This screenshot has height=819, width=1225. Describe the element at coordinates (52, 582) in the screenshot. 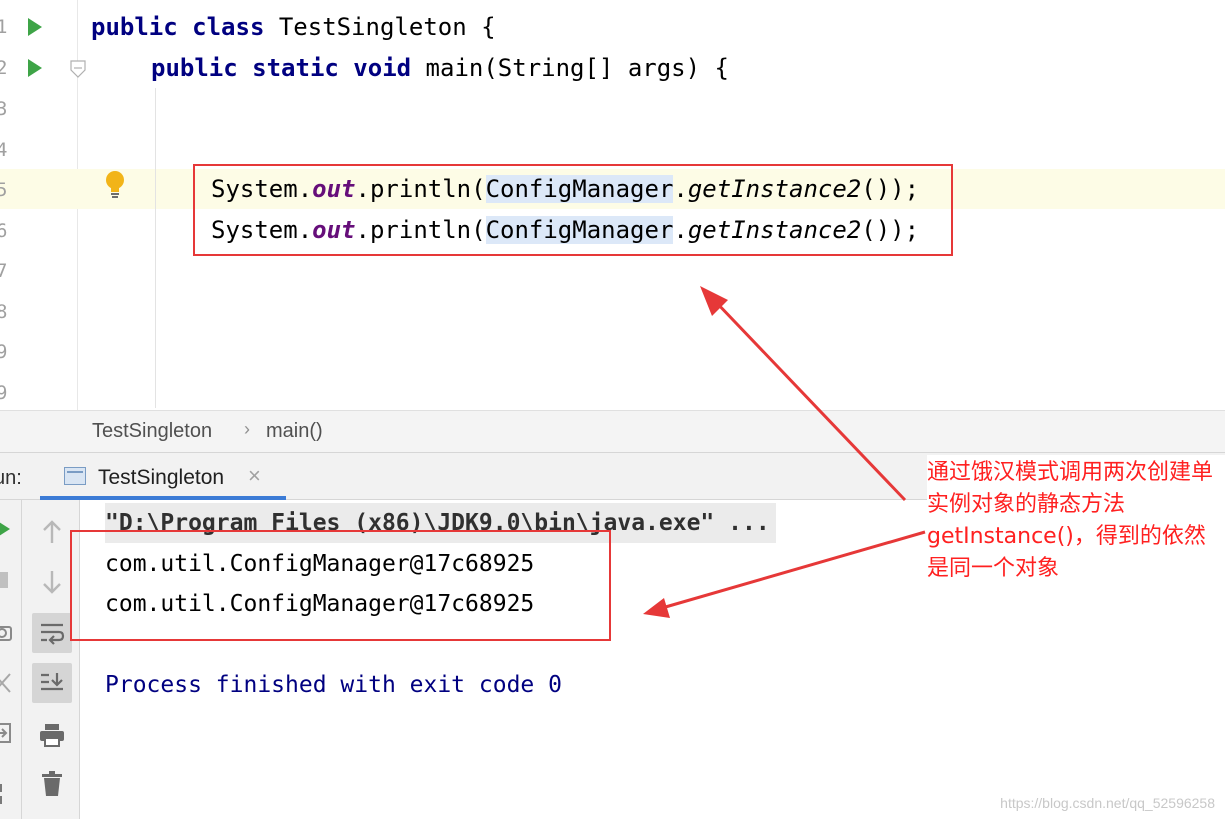

I see `rerun-down-icon` at that location.